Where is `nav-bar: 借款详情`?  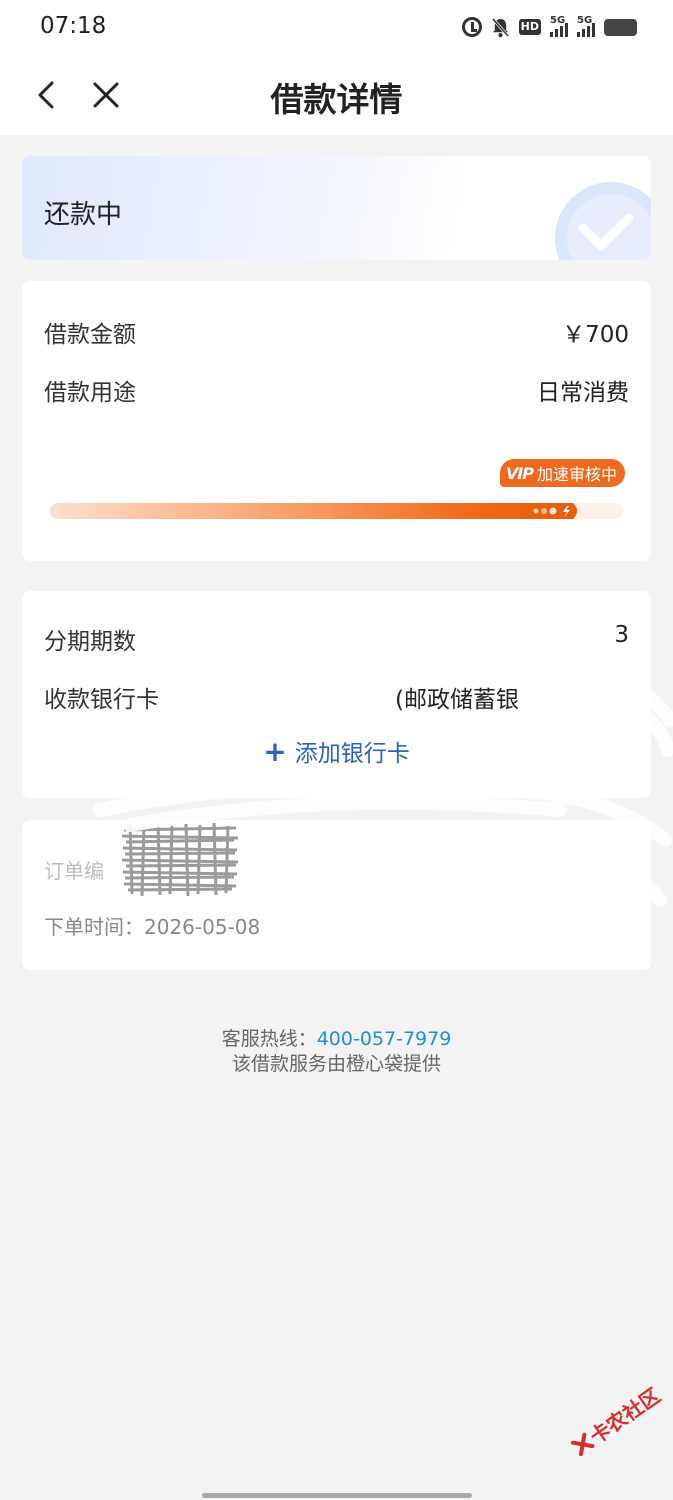 nav-bar: 借款详情 is located at coordinates (336, 95).